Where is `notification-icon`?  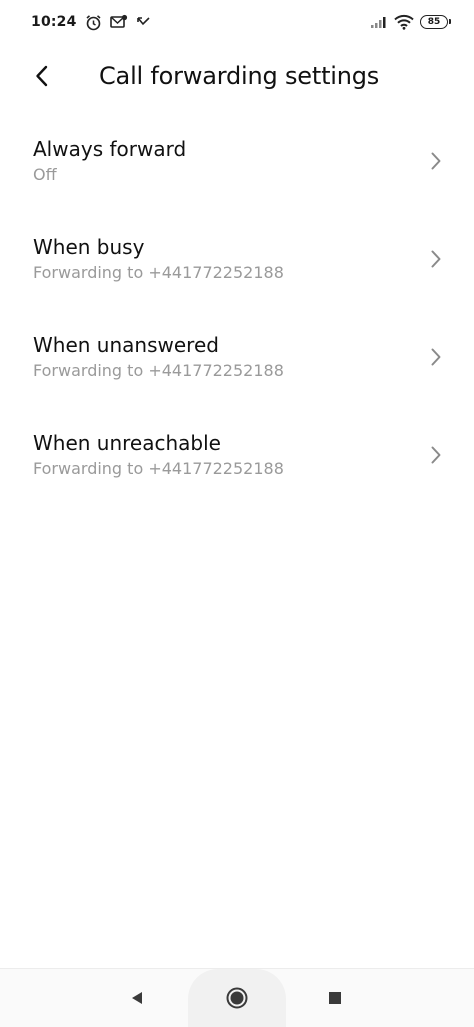
notification-icon is located at coordinates (118, 22).